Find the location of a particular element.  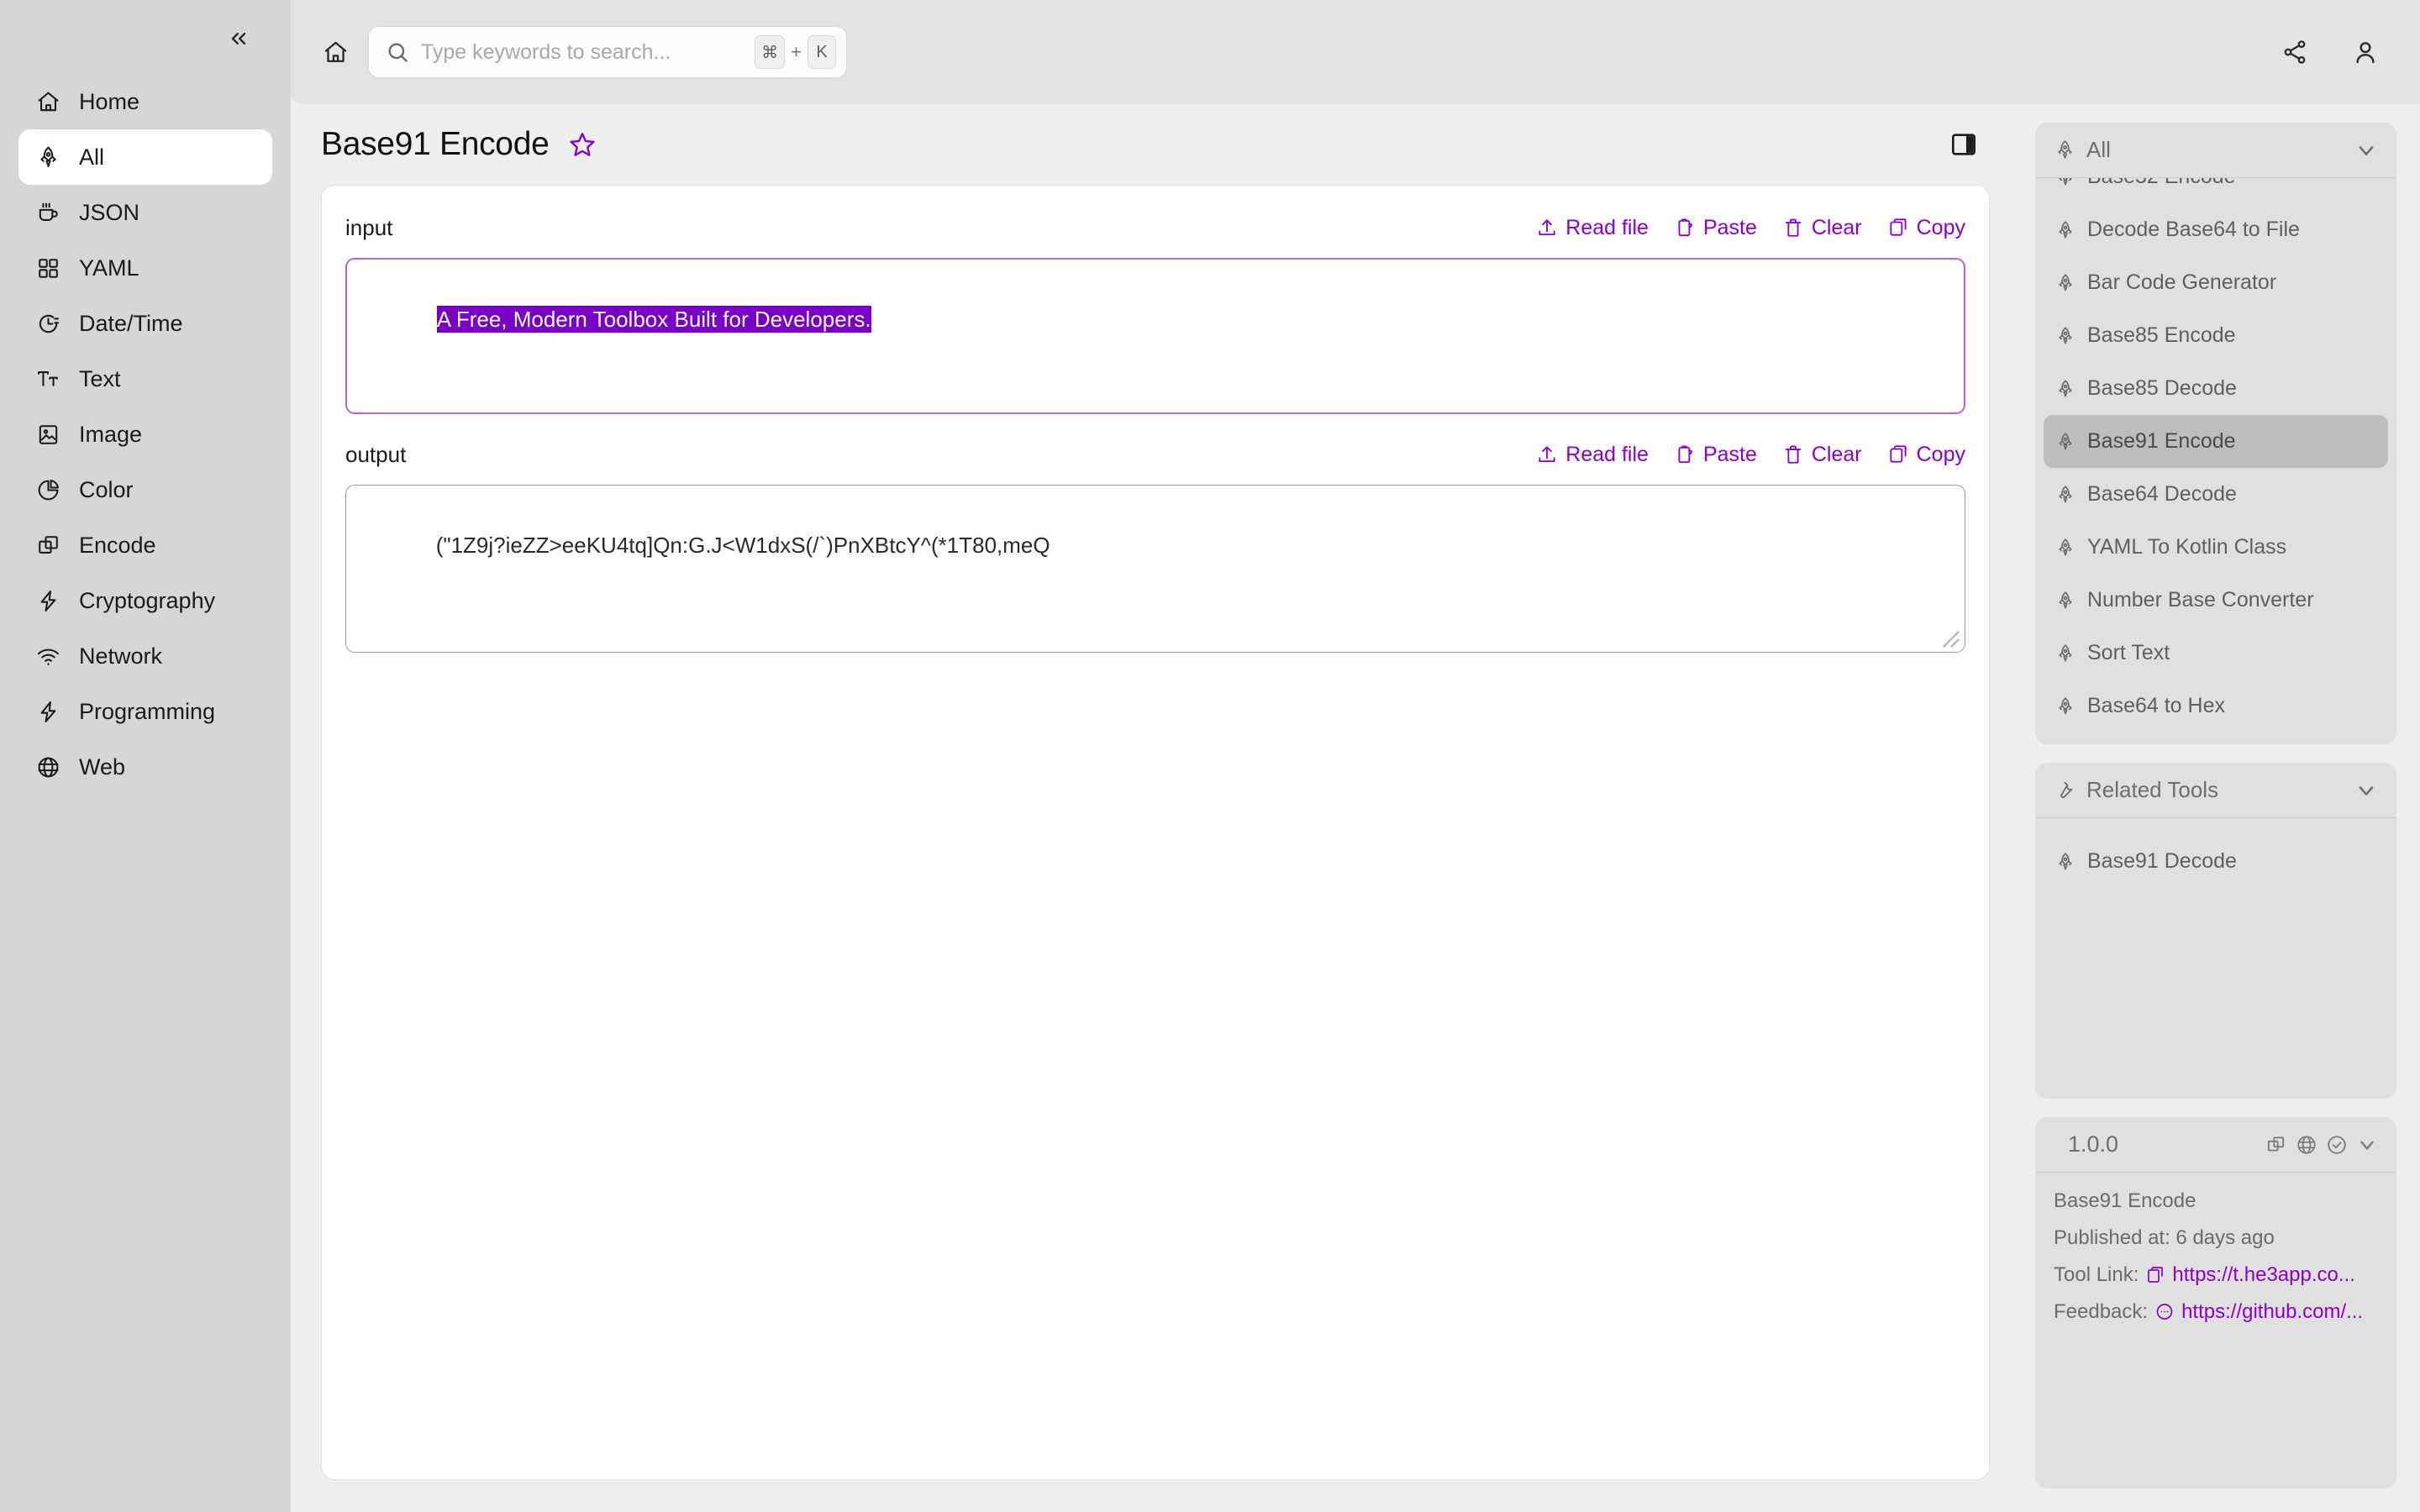

action-label: Read file is located at coordinates (1607, 454).